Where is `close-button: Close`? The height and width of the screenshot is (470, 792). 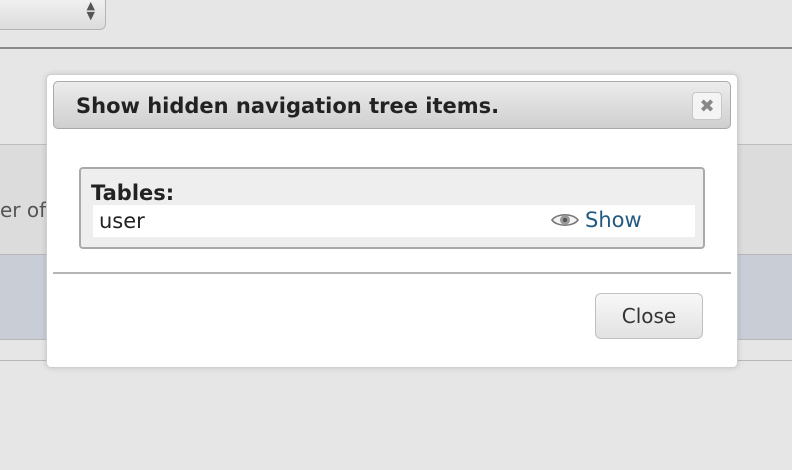 close-button: Close is located at coordinates (649, 316).